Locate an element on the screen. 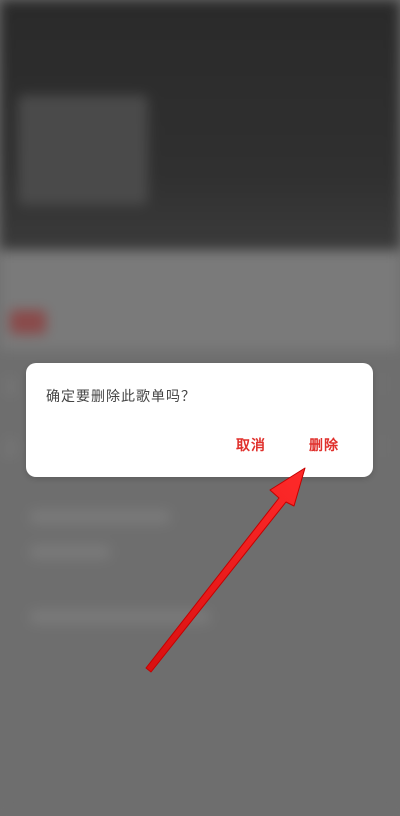  dialog-message: 确定要删除此歌单吗？ is located at coordinates (121, 397).